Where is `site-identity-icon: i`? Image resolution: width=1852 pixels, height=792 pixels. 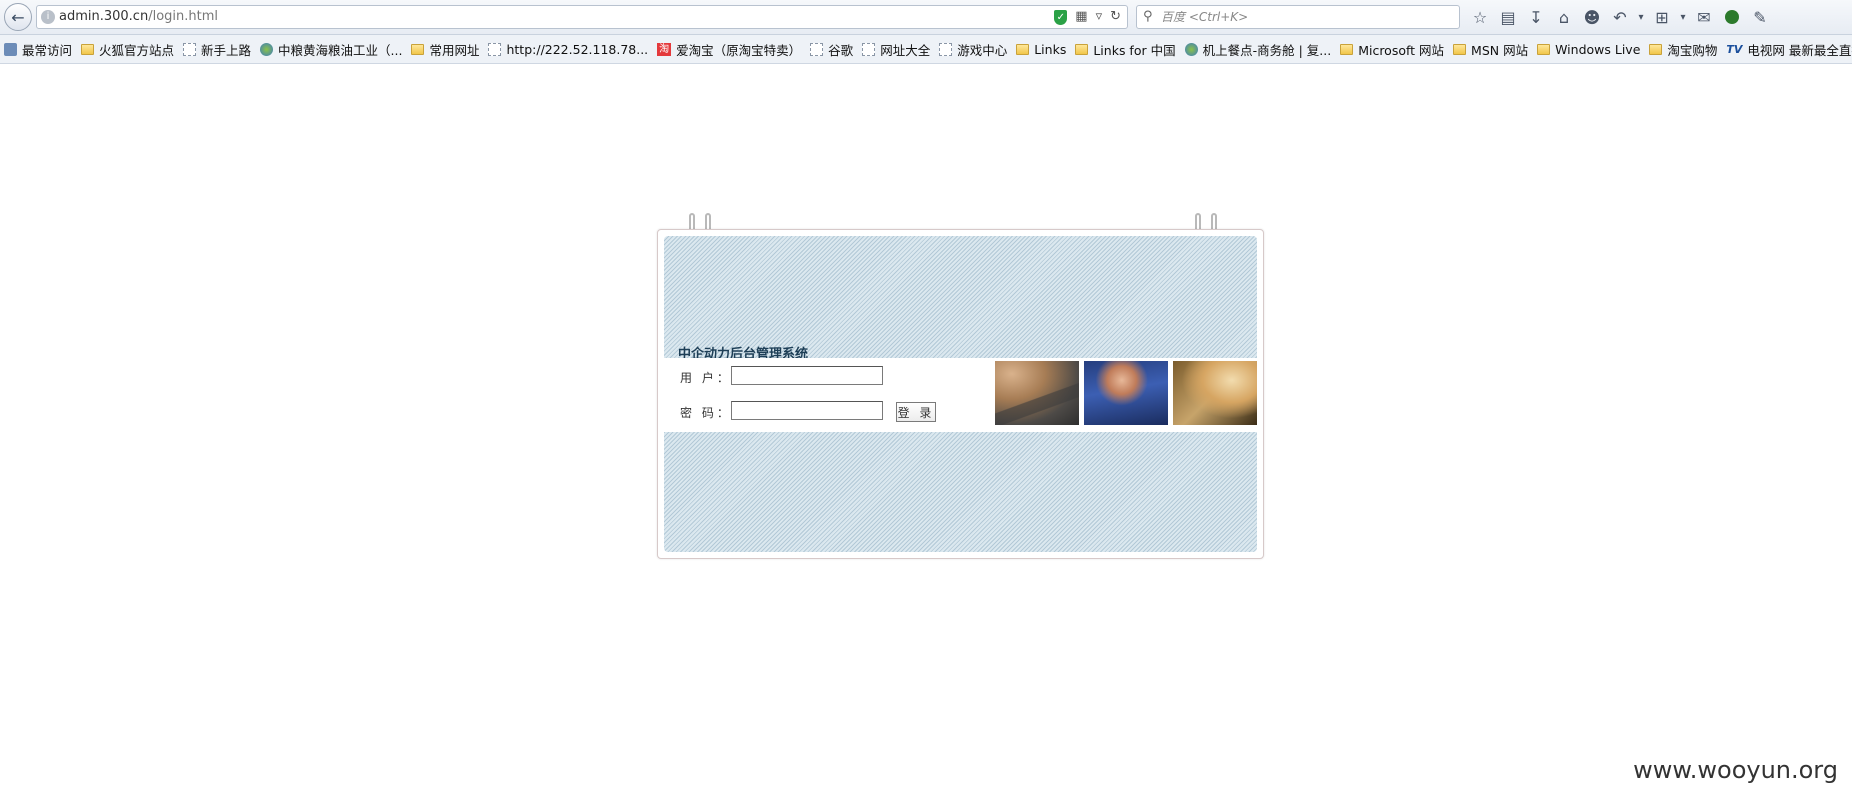 site-identity-icon: i is located at coordinates (48, 17).